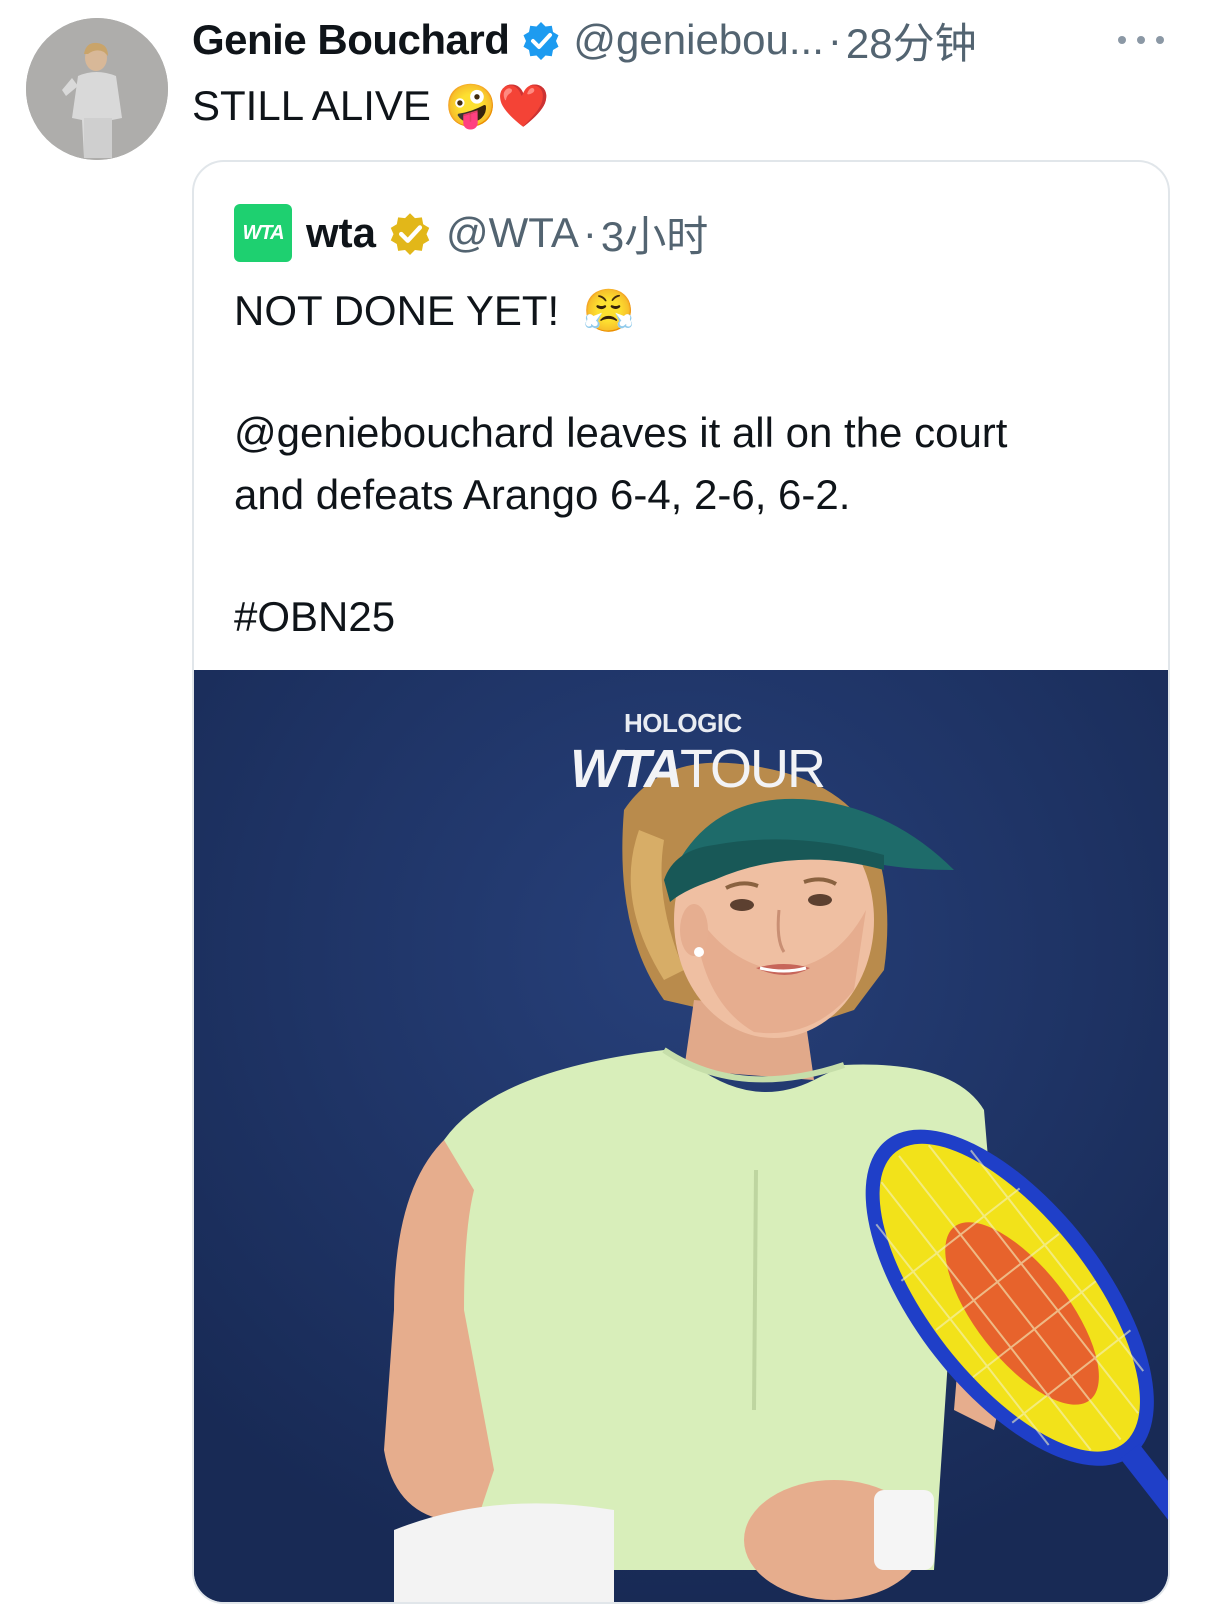 The width and height of the screenshot is (1206, 1604). I want to click on quoted-author-handle: @WTA, so click(512, 233).